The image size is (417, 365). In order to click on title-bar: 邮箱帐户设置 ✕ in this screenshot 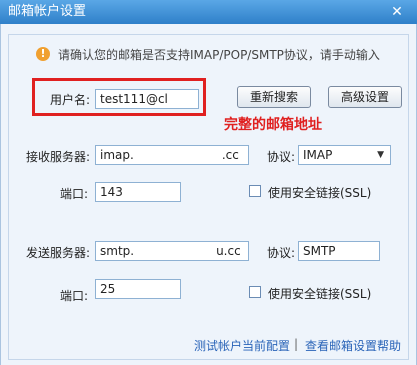, I will do `click(208, 12)`.